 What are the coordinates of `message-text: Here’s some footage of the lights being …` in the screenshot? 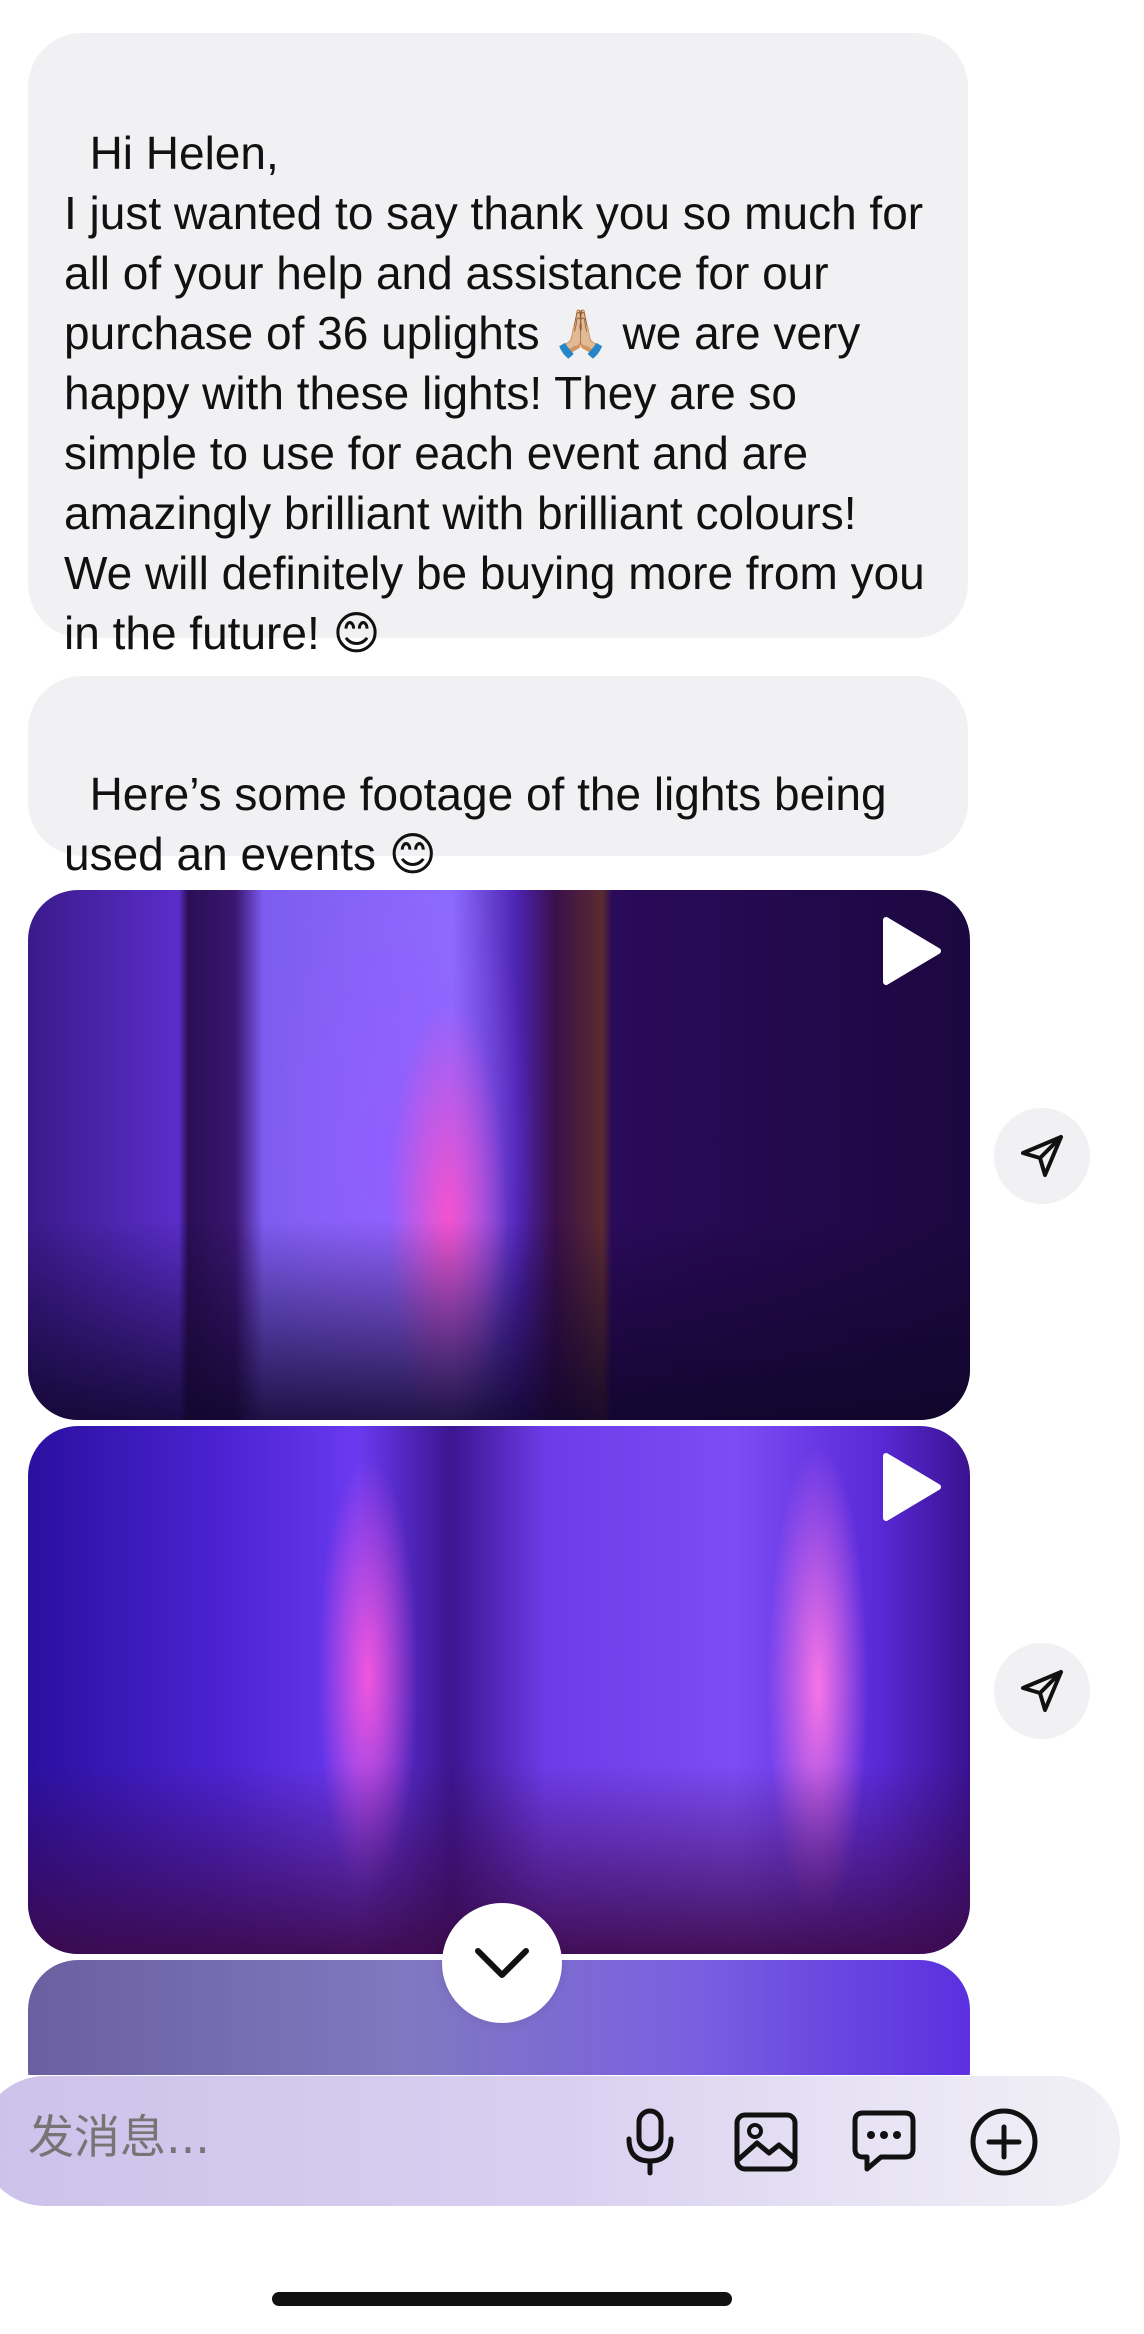 It's located at (482, 824).